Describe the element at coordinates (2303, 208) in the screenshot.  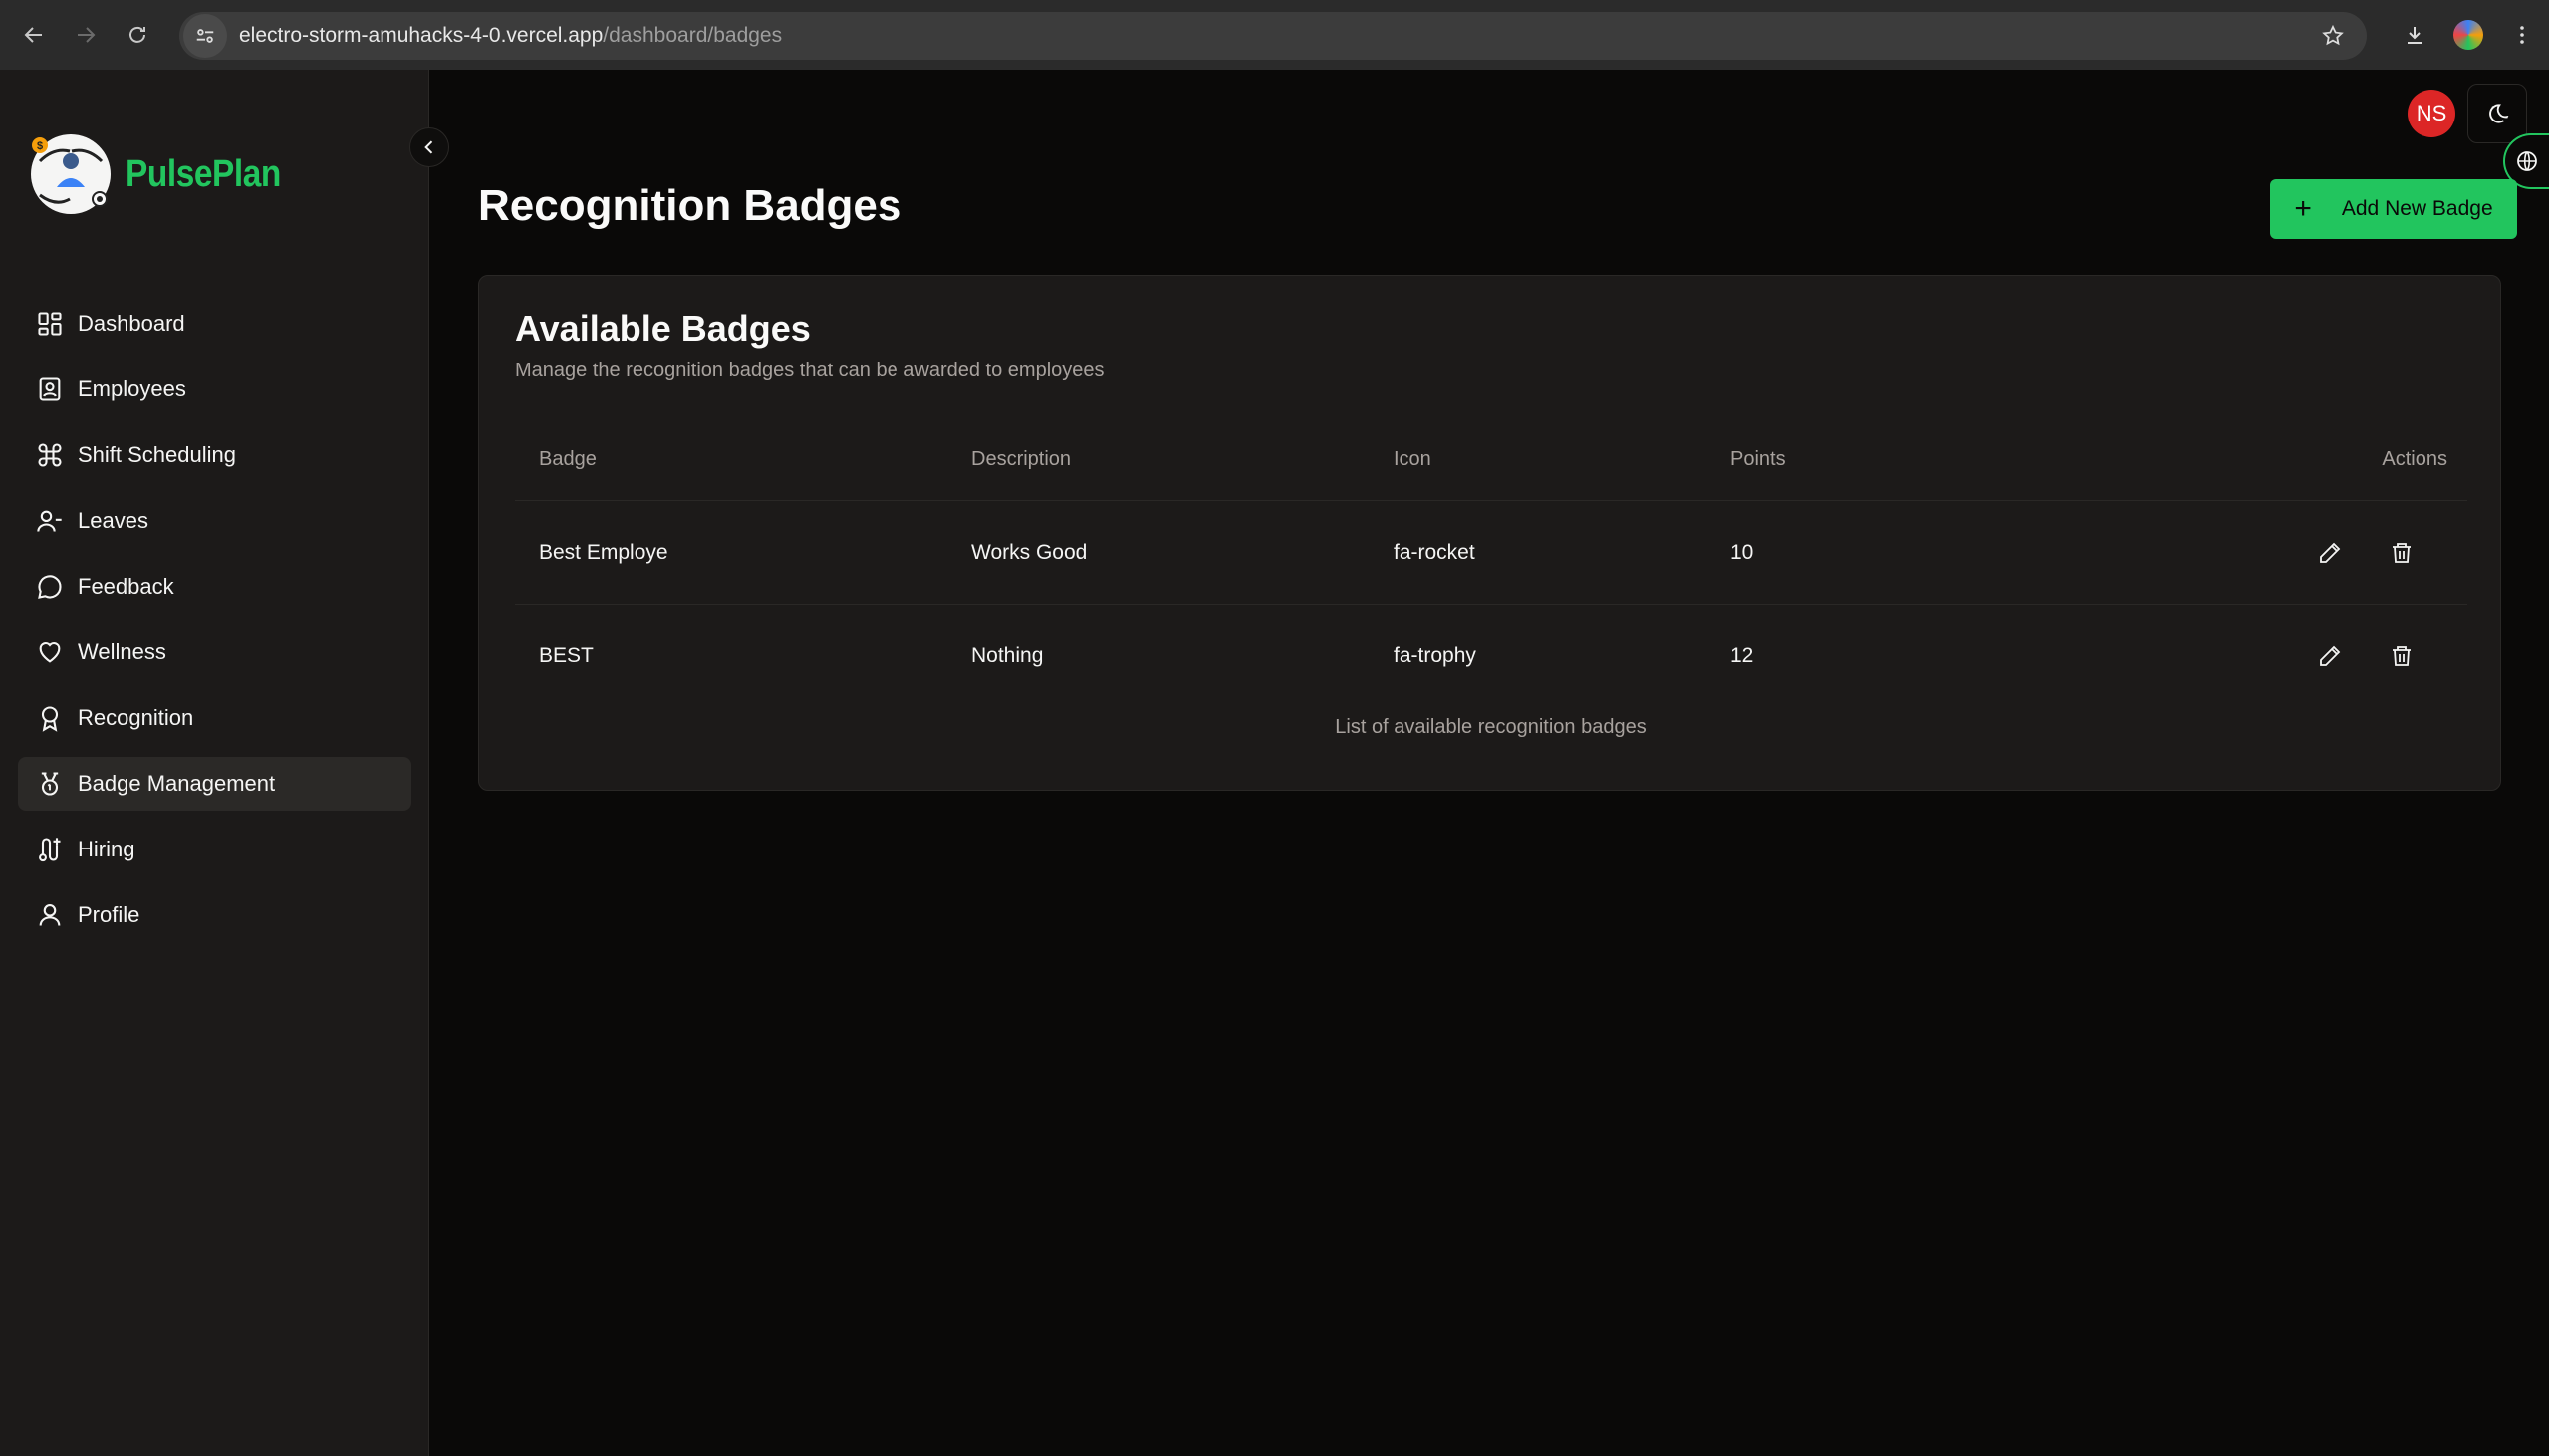
I see `plus-icon: +` at that location.